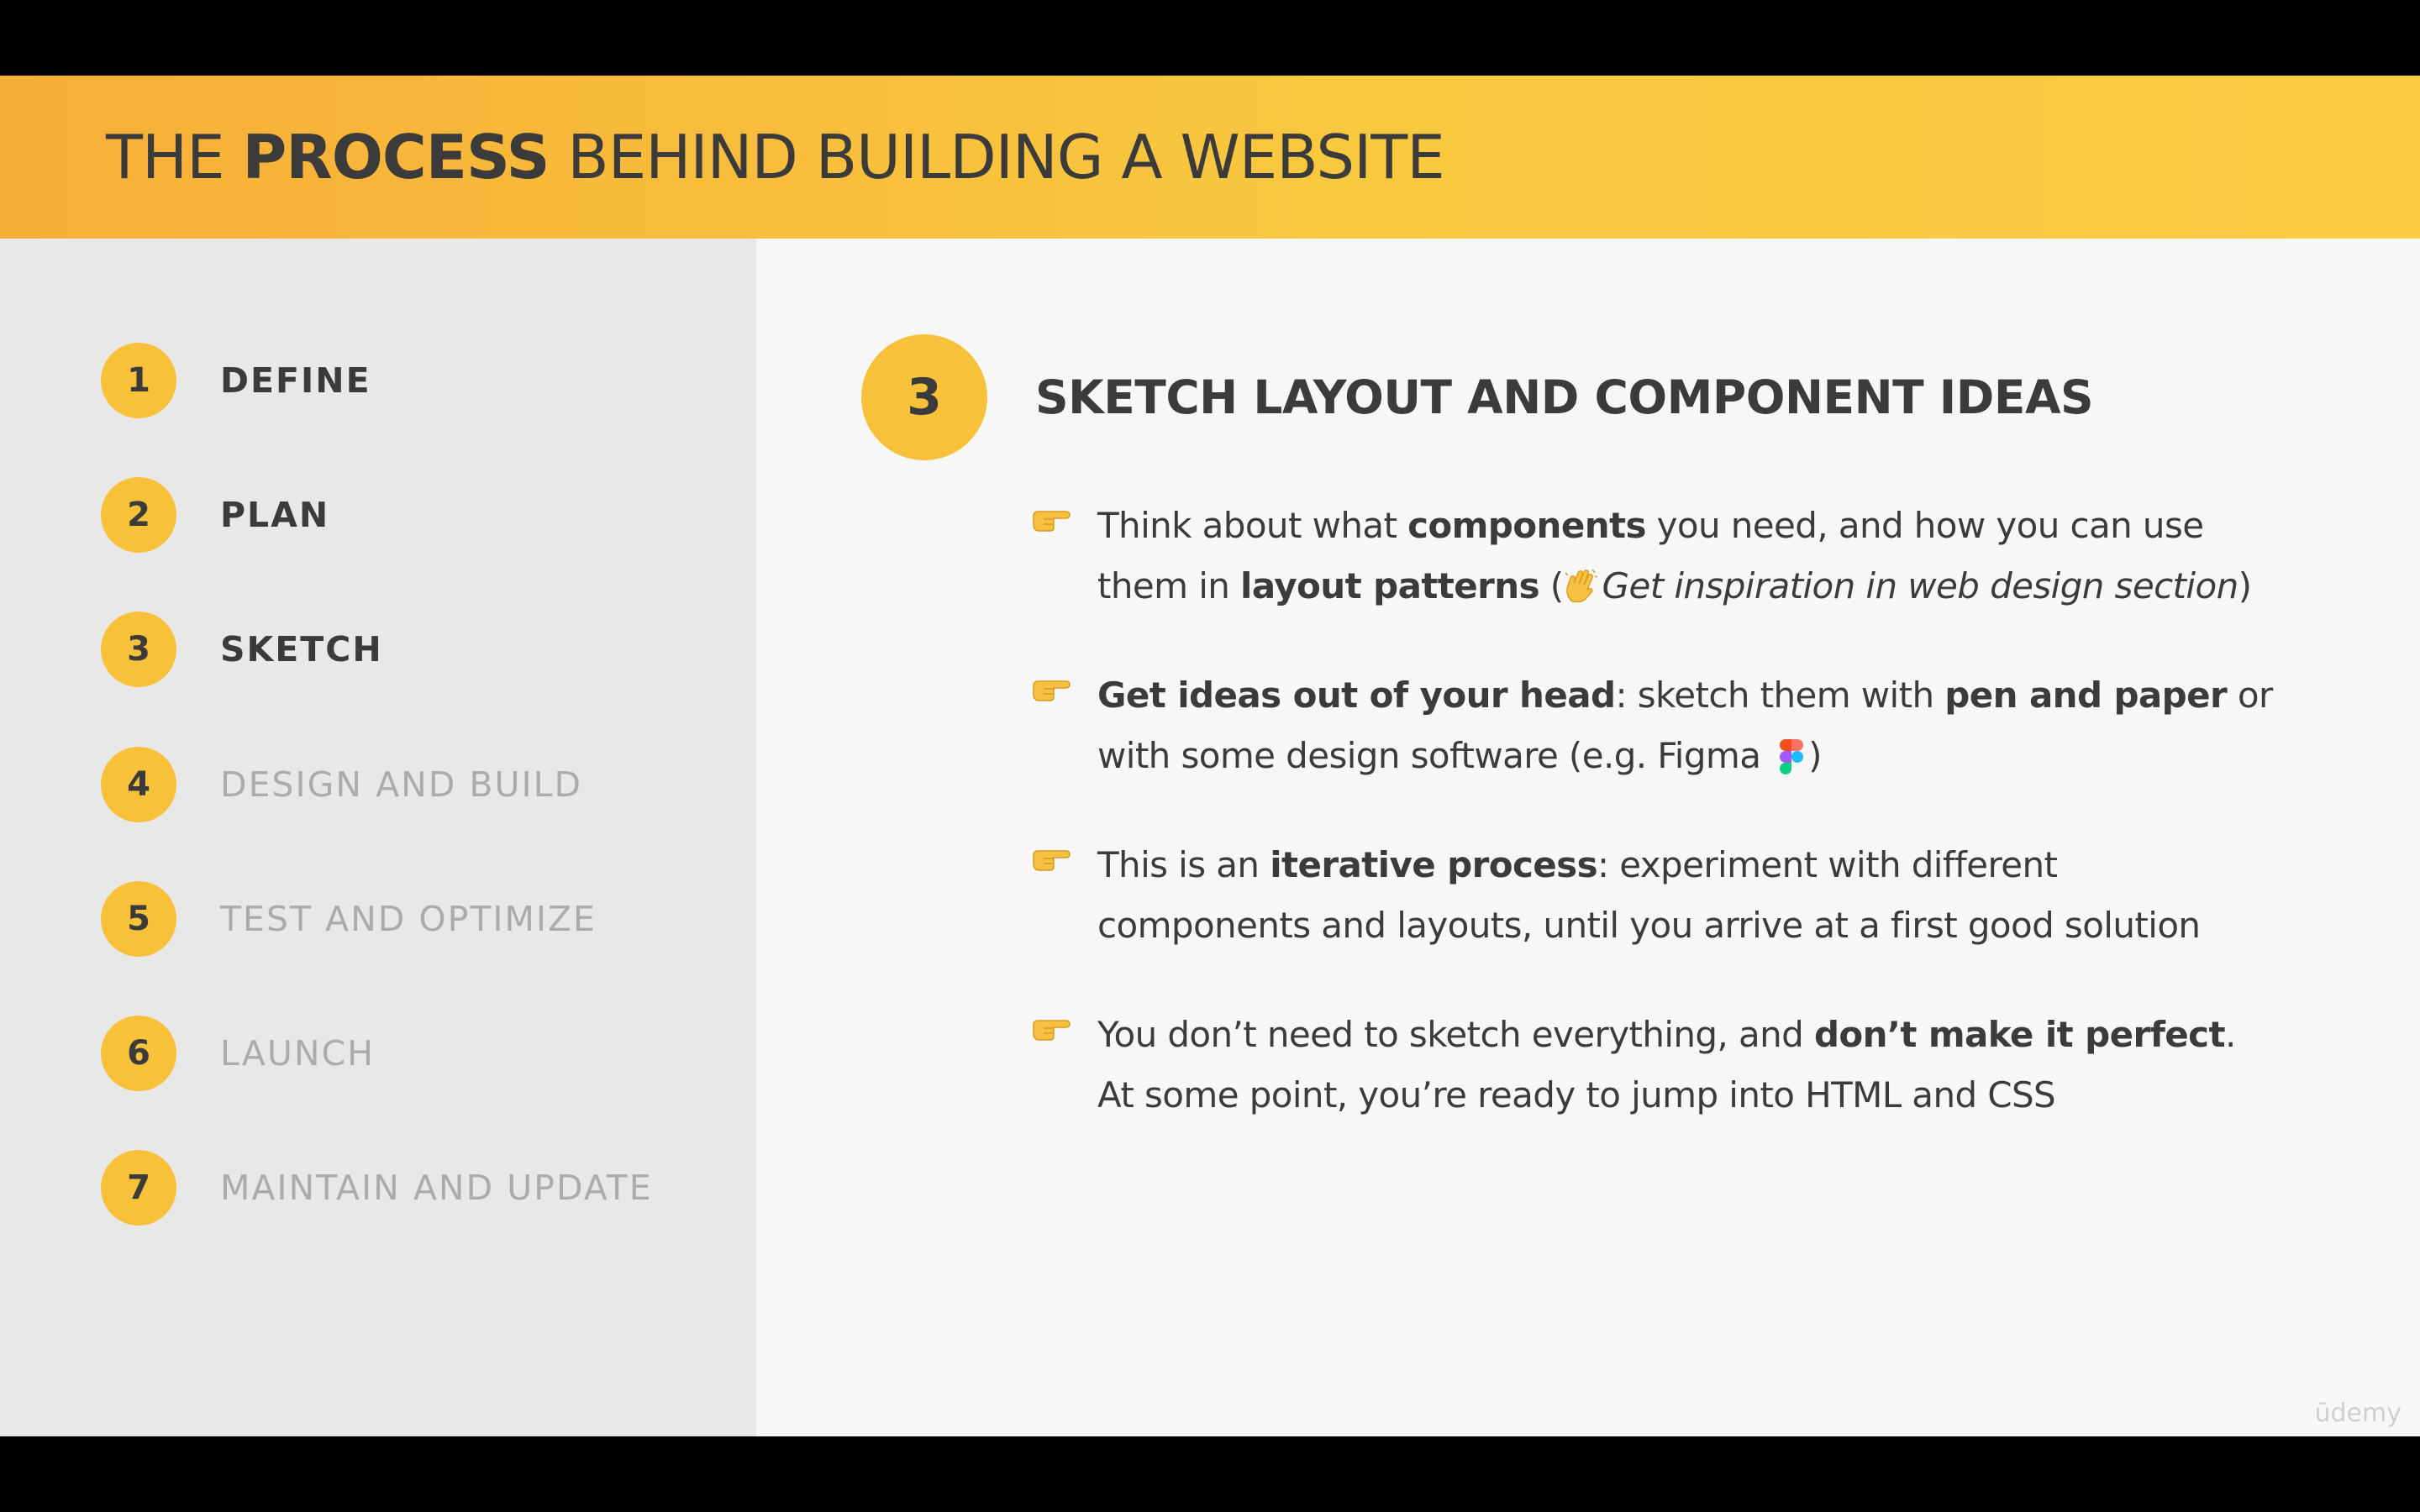 This screenshot has height=1512, width=2420. What do you see at coordinates (1253, 525) in the screenshot?
I see `text-segment: Think about what` at bounding box center [1253, 525].